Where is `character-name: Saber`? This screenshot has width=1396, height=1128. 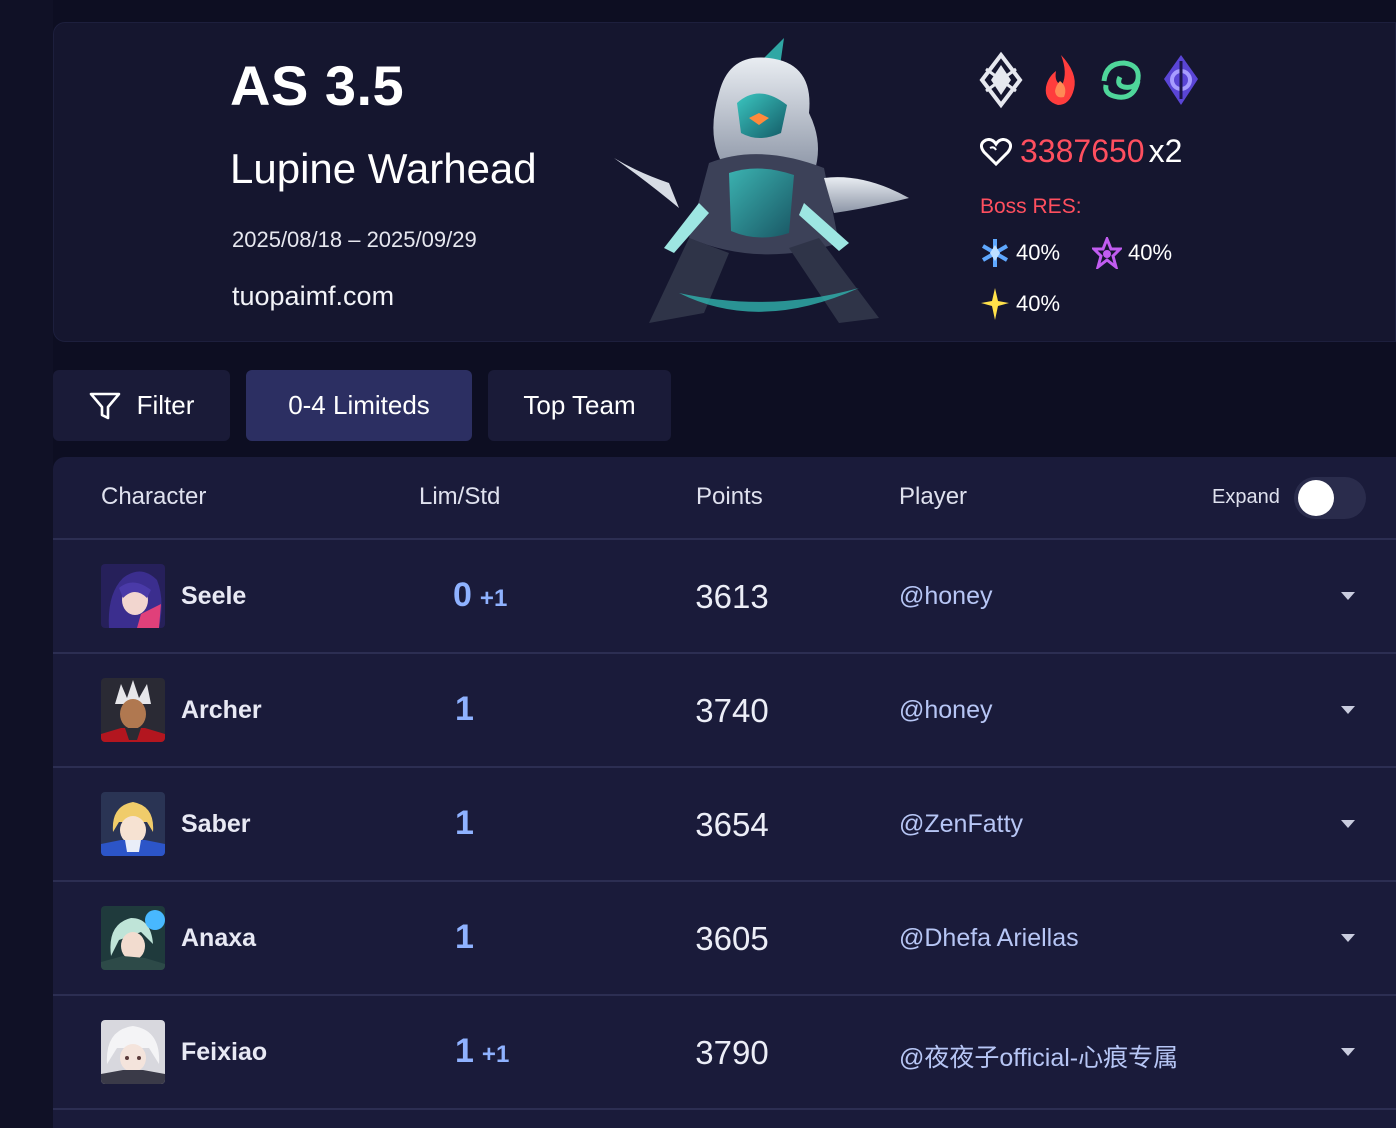
character-name: Saber is located at coordinates (216, 824).